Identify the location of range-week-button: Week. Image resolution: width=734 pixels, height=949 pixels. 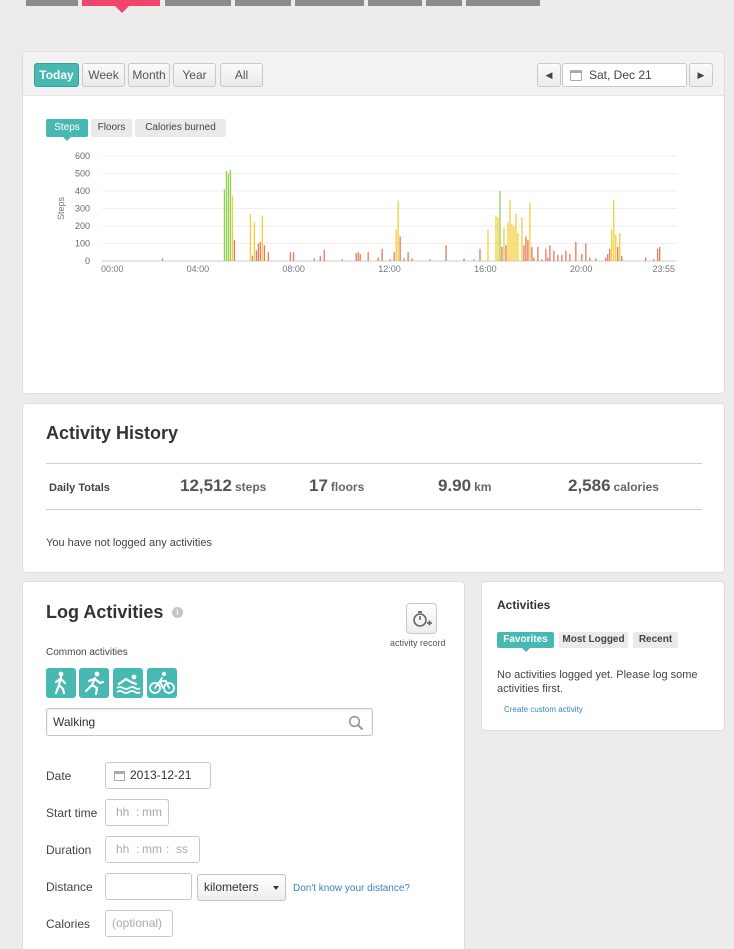
(103, 75).